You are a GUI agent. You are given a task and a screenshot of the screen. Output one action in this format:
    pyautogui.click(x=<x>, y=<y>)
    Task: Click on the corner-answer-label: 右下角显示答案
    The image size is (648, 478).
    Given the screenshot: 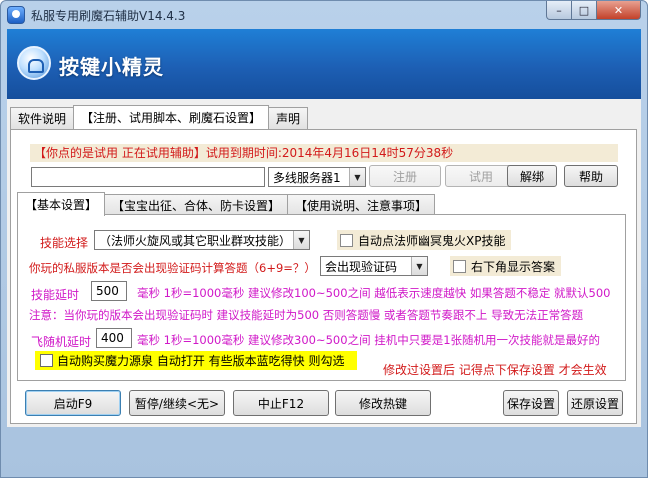 What is the action you would take?
    pyautogui.click(x=513, y=266)
    